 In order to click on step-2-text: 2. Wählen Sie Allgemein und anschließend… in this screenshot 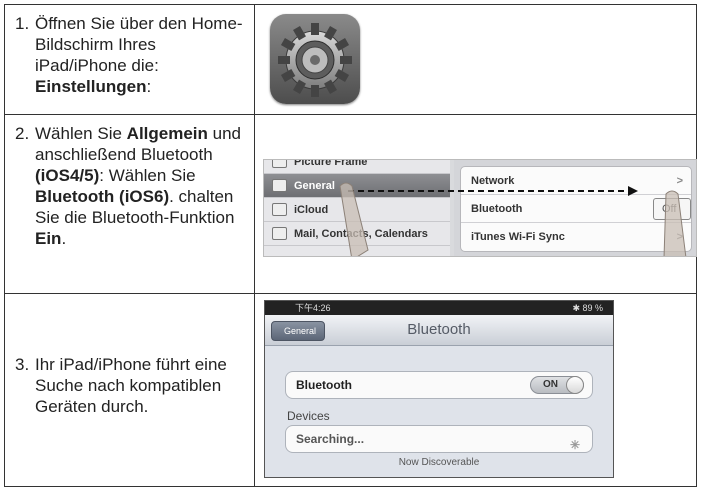, I will do `click(130, 204)`.